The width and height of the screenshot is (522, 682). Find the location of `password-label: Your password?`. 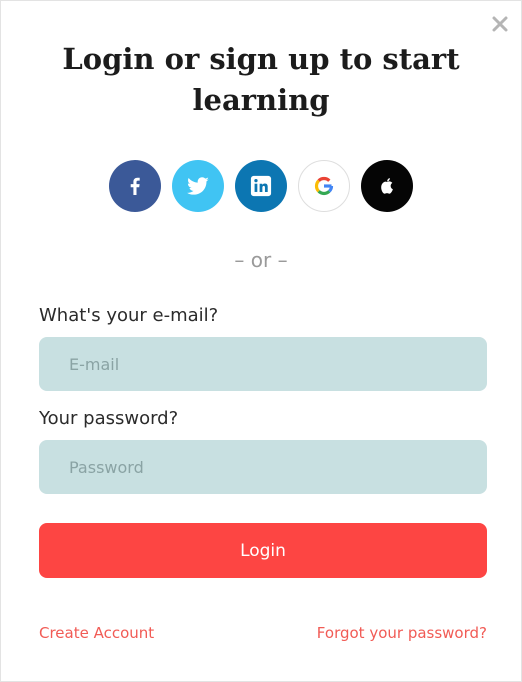

password-label: Your password? is located at coordinates (109, 418).